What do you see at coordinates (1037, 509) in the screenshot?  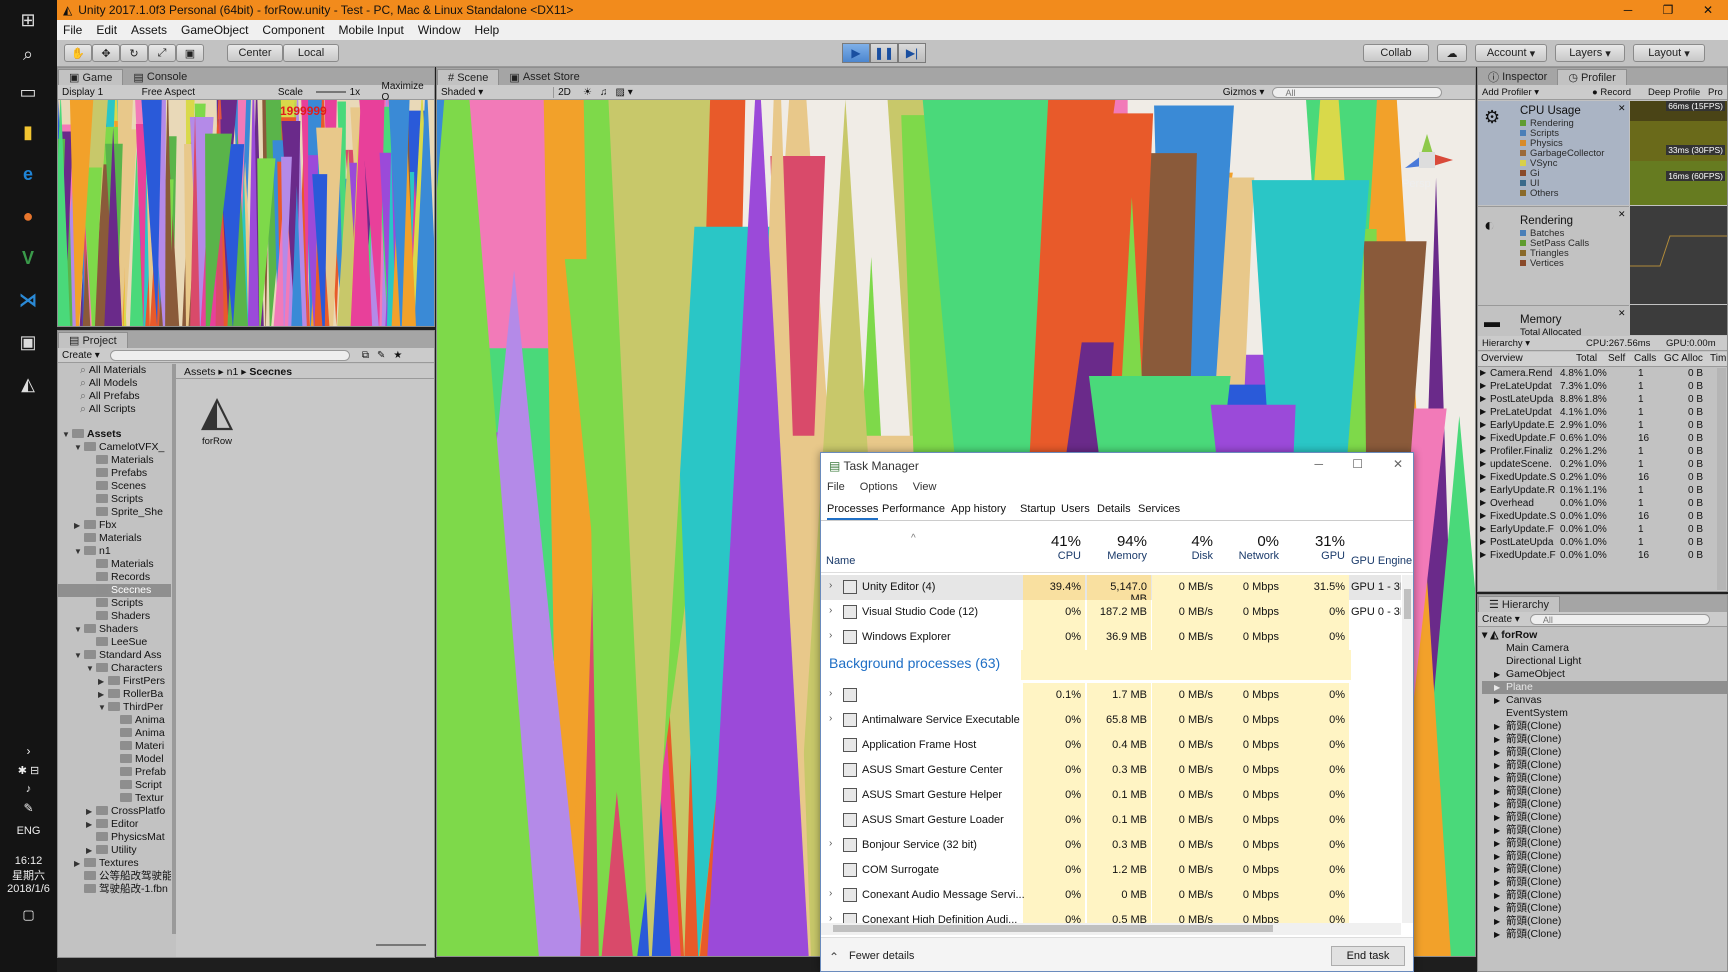 I see `tm-tab-startup: Startup` at bounding box center [1037, 509].